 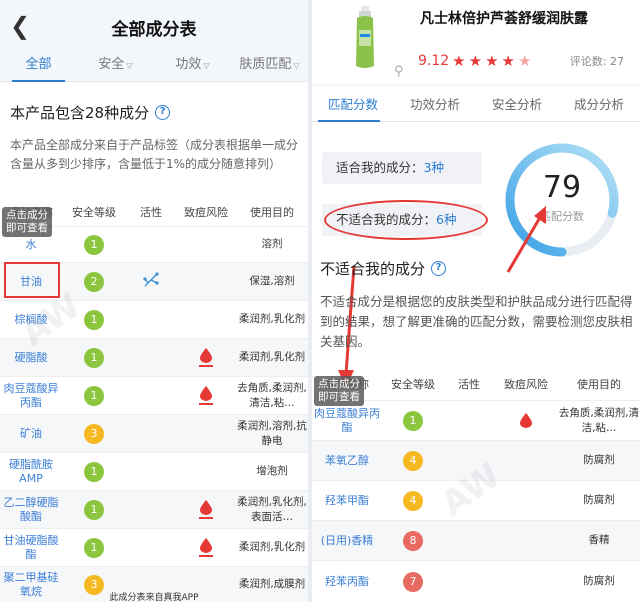 I want to click on usage-purpose: 香精, so click(x=599, y=540).